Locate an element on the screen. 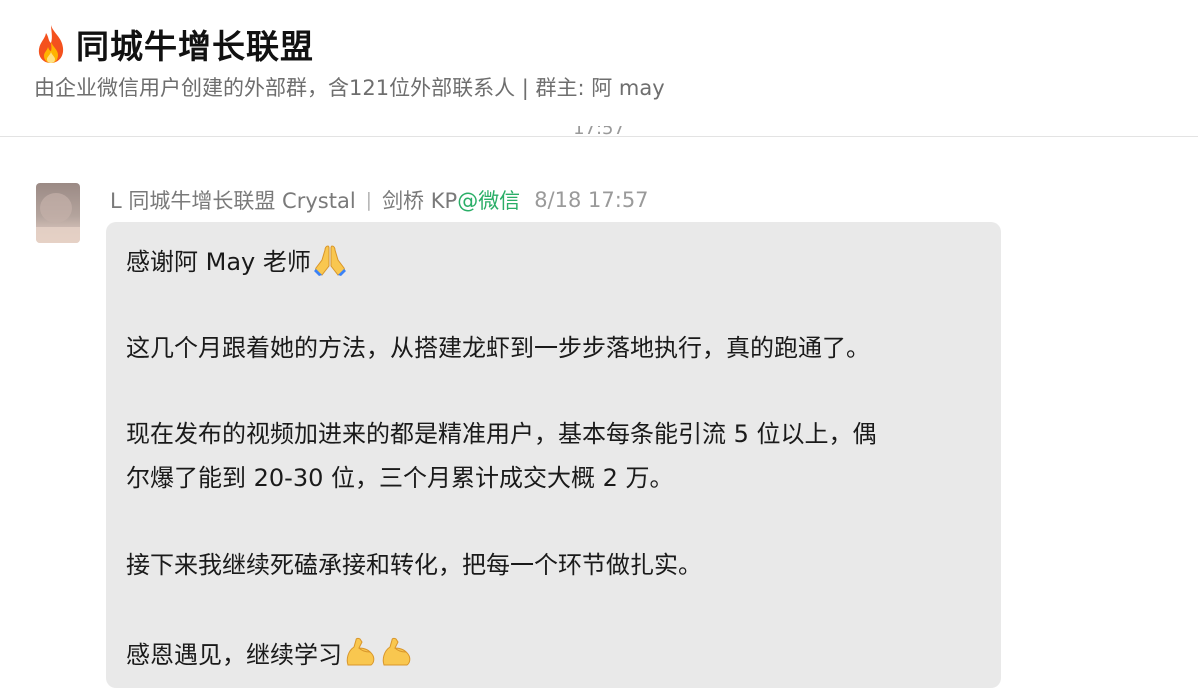 The image size is (1198, 700). time-divider: 17:57 is located at coordinates (599, 133).